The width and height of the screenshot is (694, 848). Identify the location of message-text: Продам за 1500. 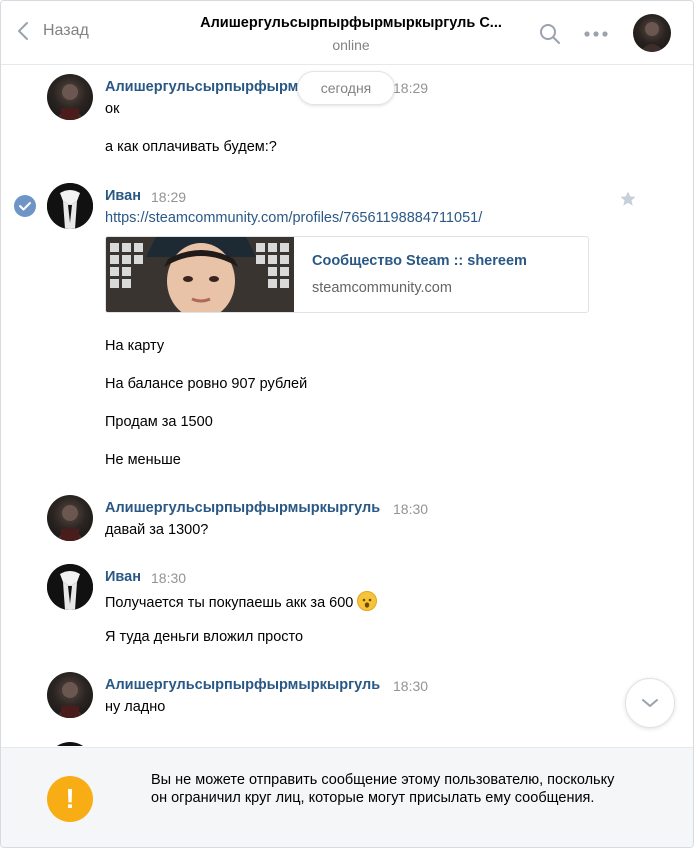
(159, 422).